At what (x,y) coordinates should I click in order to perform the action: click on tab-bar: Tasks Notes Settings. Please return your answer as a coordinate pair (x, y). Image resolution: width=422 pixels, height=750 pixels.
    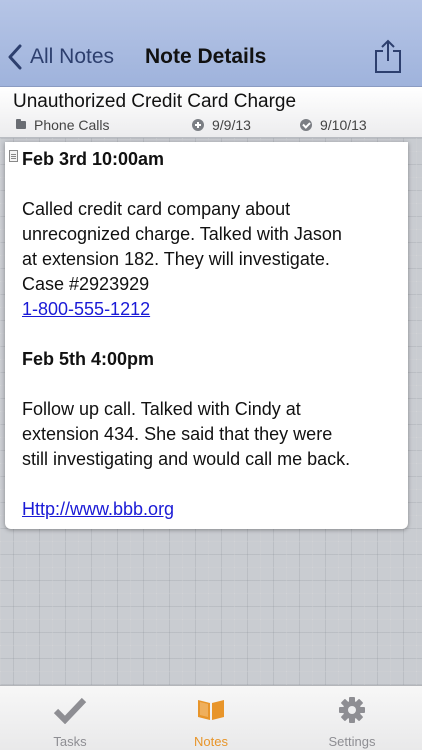
    Looking at the image, I should click on (211, 717).